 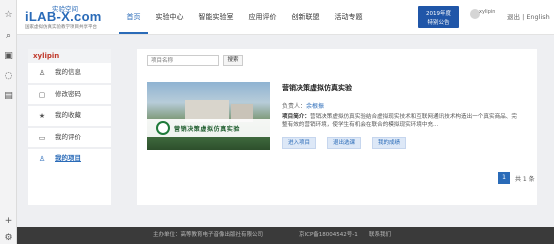 I want to click on sidebar-item-label: 修改密码, so click(x=68, y=93).